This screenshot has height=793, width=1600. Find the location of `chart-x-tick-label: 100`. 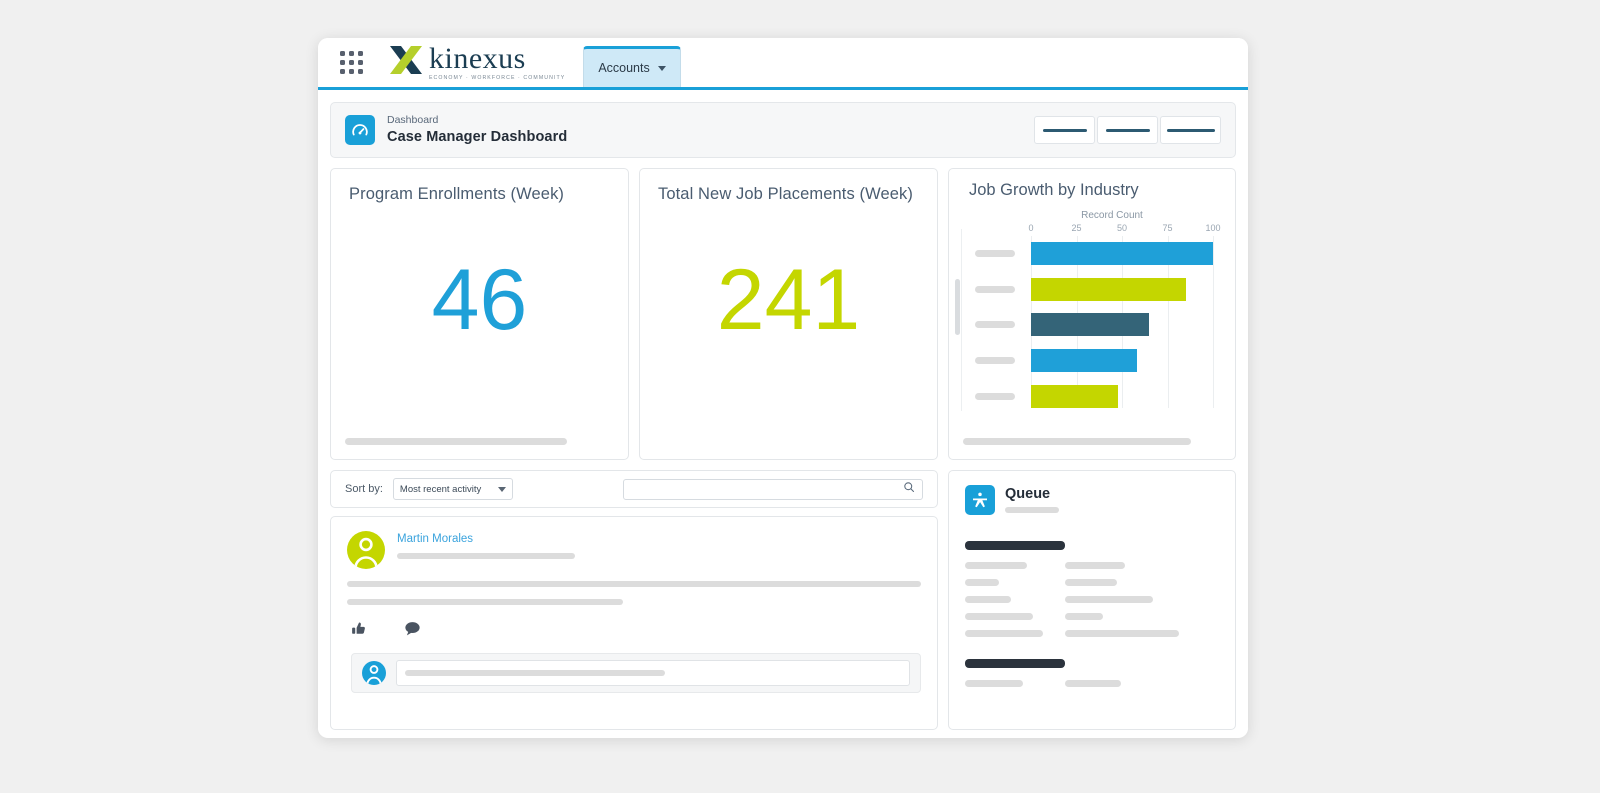

chart-x-tick-label: 100 is located at coordinates (1213, 228).